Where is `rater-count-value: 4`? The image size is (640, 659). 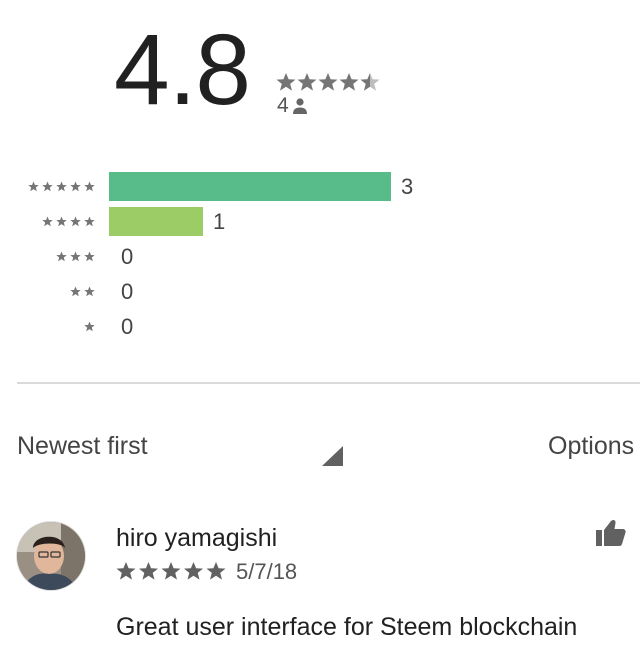 rater-count-value: 4 is located at coordinates (283, 105).